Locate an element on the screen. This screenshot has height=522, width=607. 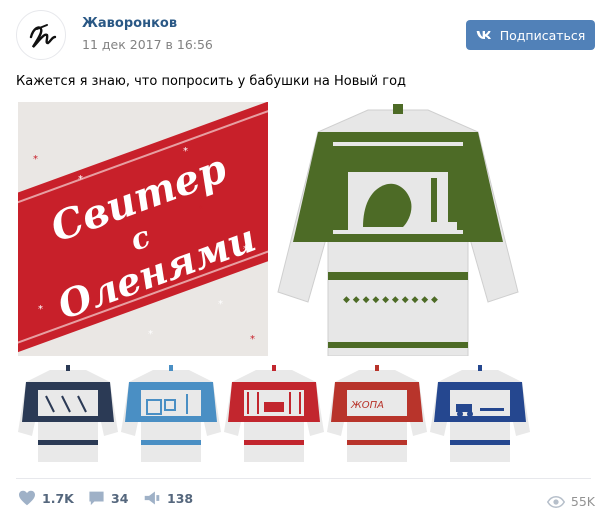
heart-icon is located at coordinates (27, 498).